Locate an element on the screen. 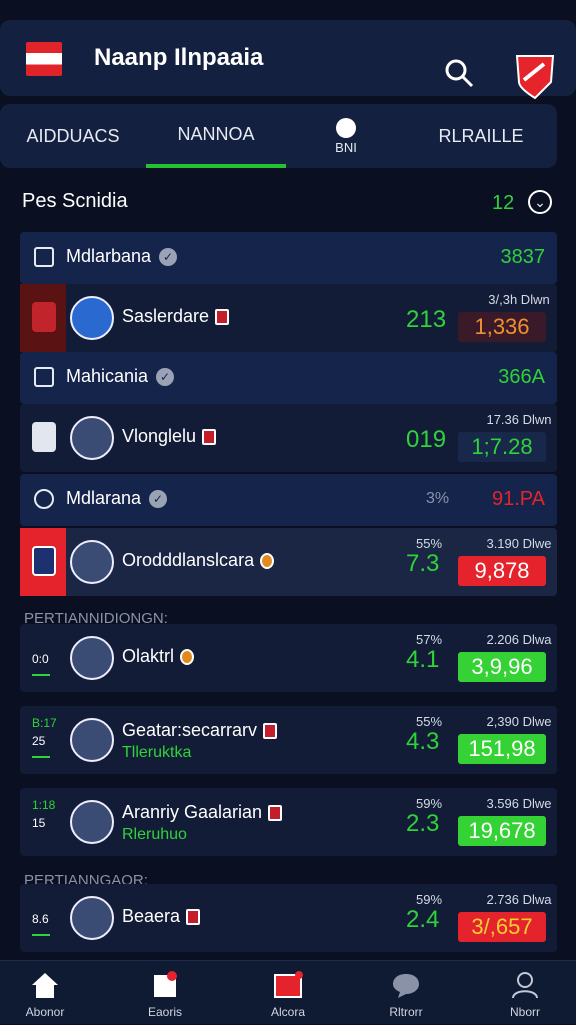  league-name: Mahicania is located at coordinates (107, 376).